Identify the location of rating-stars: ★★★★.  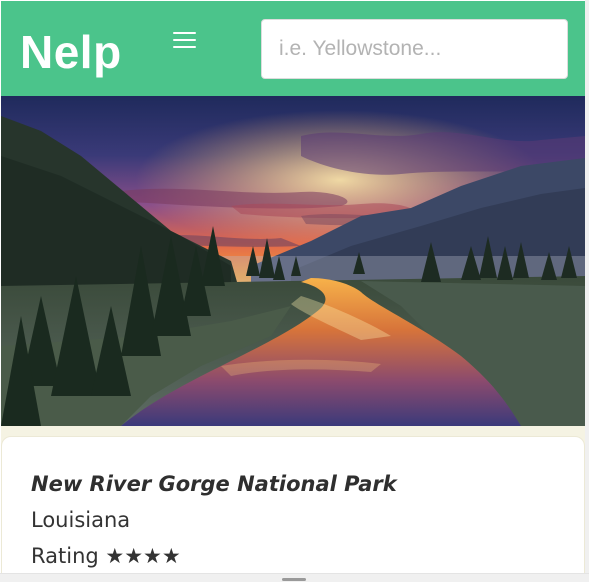
(143, 556).